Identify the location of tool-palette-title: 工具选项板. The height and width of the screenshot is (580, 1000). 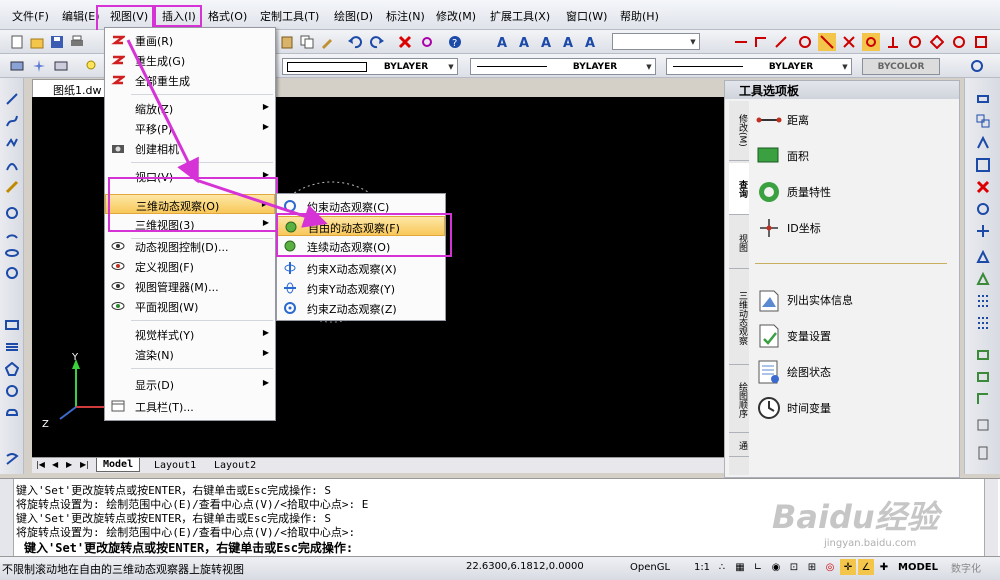
(842, 90).